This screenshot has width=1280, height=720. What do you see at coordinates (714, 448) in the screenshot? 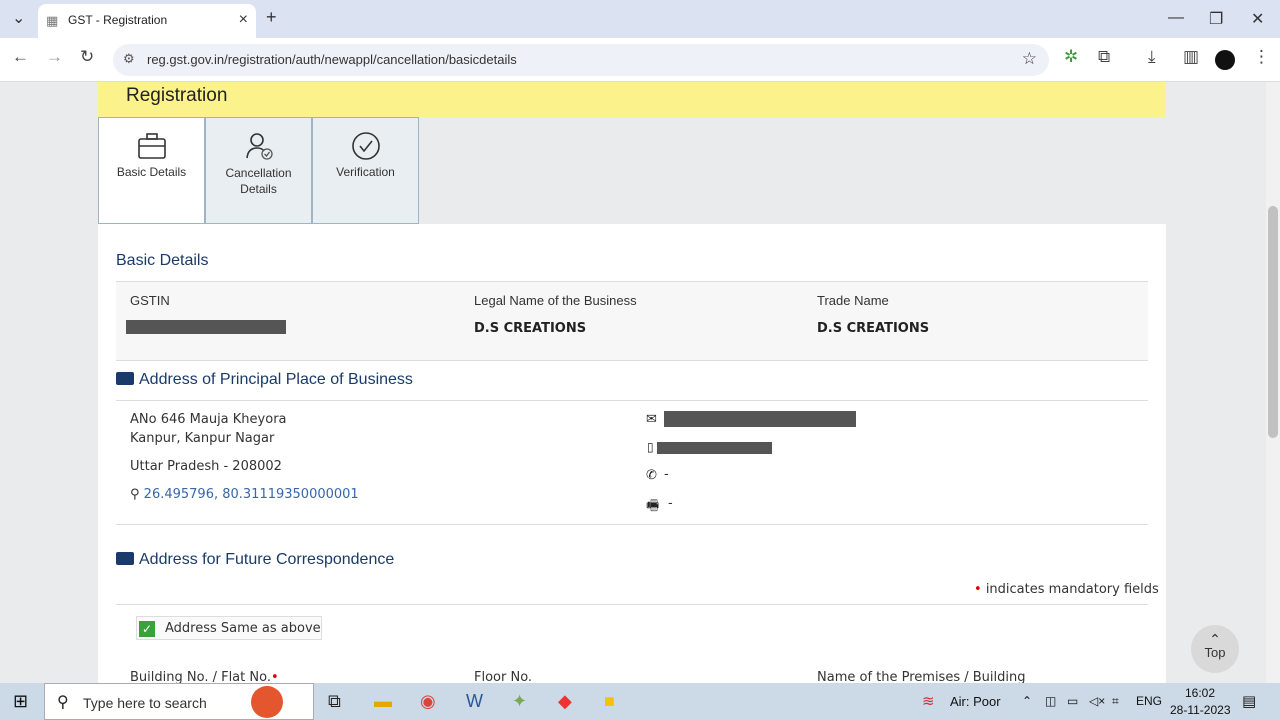
I see `mobile-redacted` at bounding box center [714, 448].